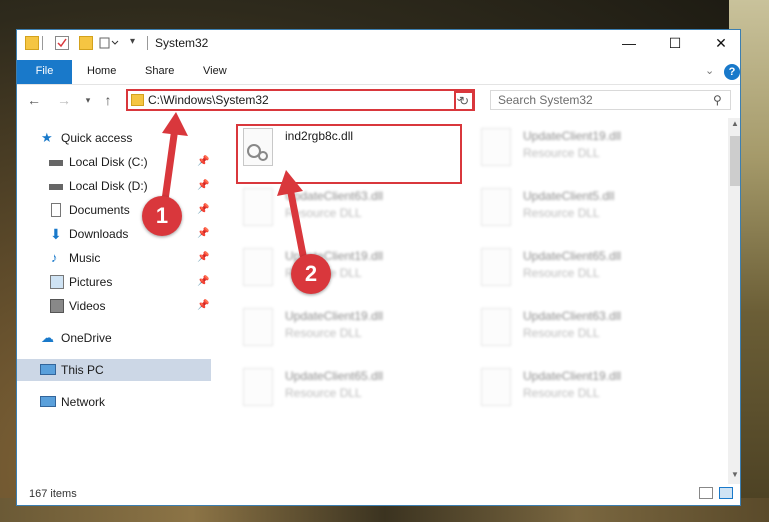  What do you see at coordinates (311, 274) in the screenshot?
I see `step-marker-2: 2` at bounding box center [311, 274].